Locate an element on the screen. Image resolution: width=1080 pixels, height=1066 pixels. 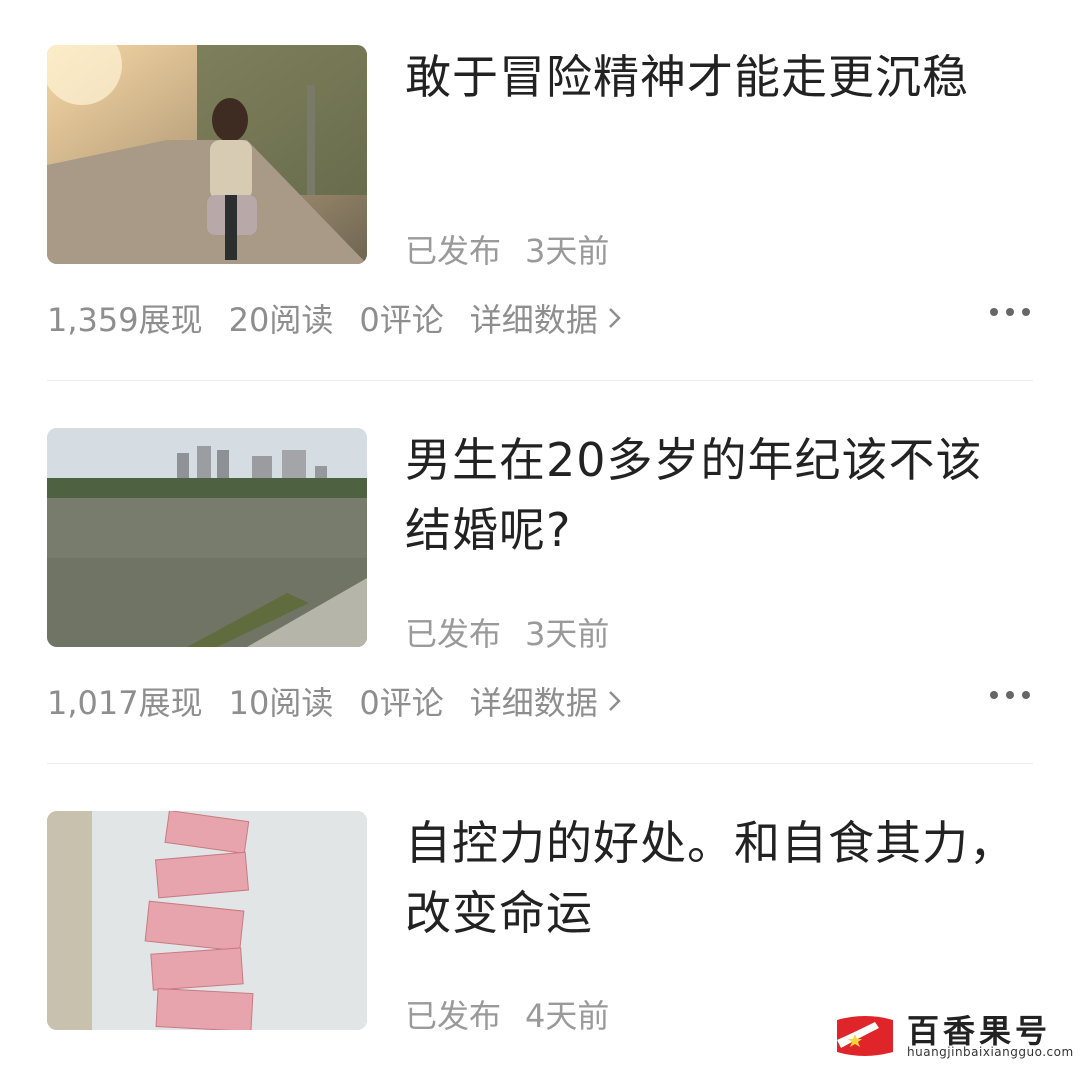
banknotes-photo is located at coordinates (207, 920).